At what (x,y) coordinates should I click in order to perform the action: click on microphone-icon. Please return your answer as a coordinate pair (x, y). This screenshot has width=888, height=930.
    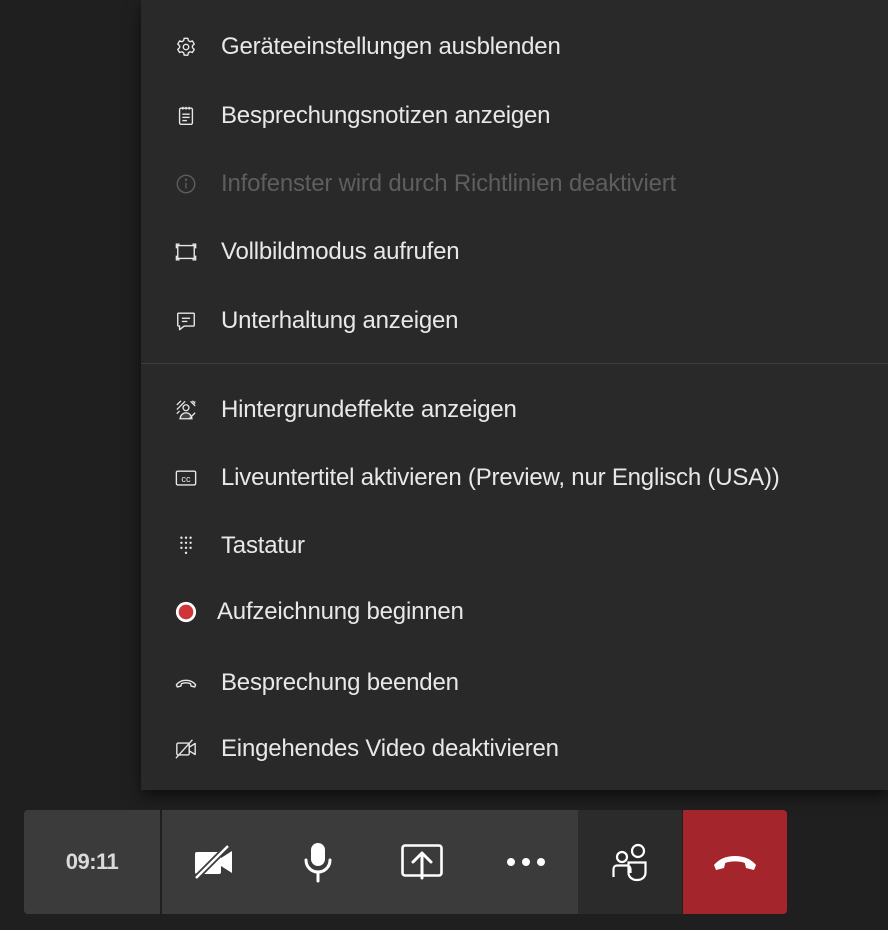
    Looking at the image, I should click on (318, 863).